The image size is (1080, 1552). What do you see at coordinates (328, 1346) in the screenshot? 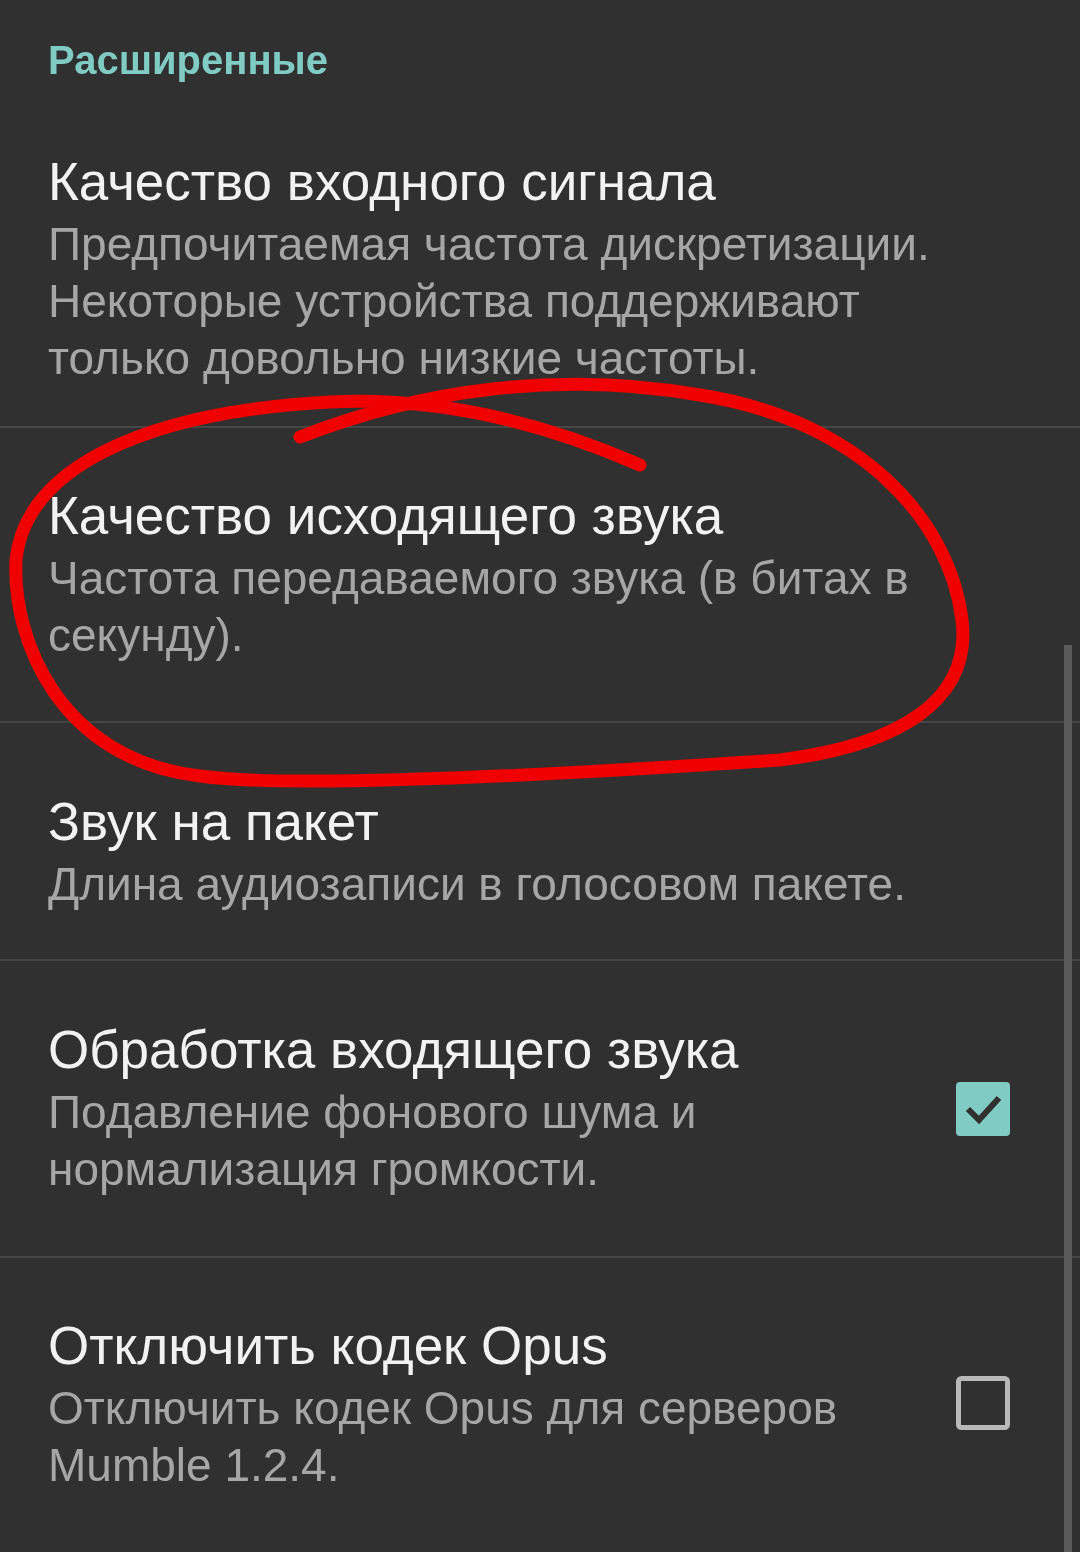
I see `setting-title: Отключить кодек Opus` at bounding box center [328, 1346].